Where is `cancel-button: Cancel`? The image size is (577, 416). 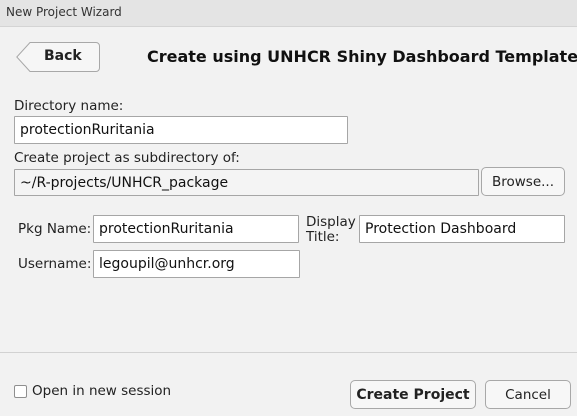
cancel-button: Cancel is located at coordinates (528, 394).